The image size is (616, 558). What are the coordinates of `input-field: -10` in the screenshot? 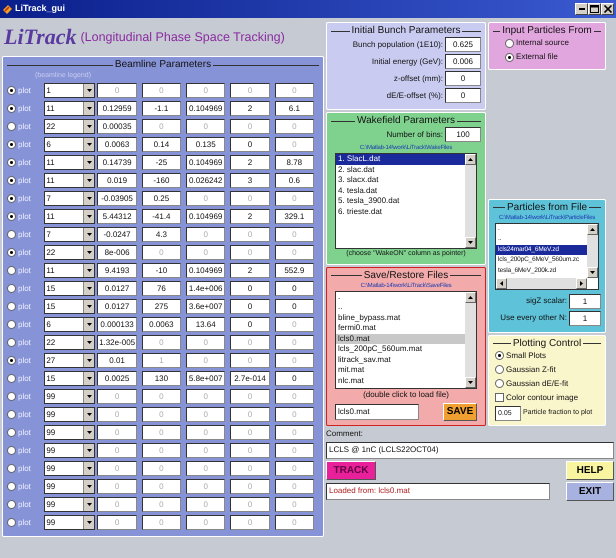 It's located at (162, 270).